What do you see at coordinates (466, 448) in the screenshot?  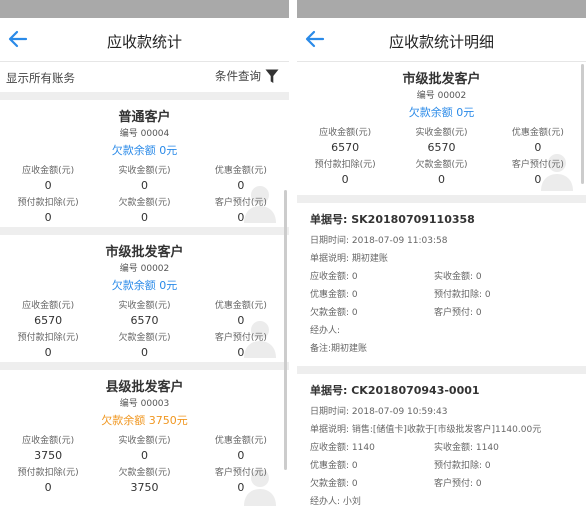 I see `record-received: 实收金额: 1140` at bounding box center [466, 448].